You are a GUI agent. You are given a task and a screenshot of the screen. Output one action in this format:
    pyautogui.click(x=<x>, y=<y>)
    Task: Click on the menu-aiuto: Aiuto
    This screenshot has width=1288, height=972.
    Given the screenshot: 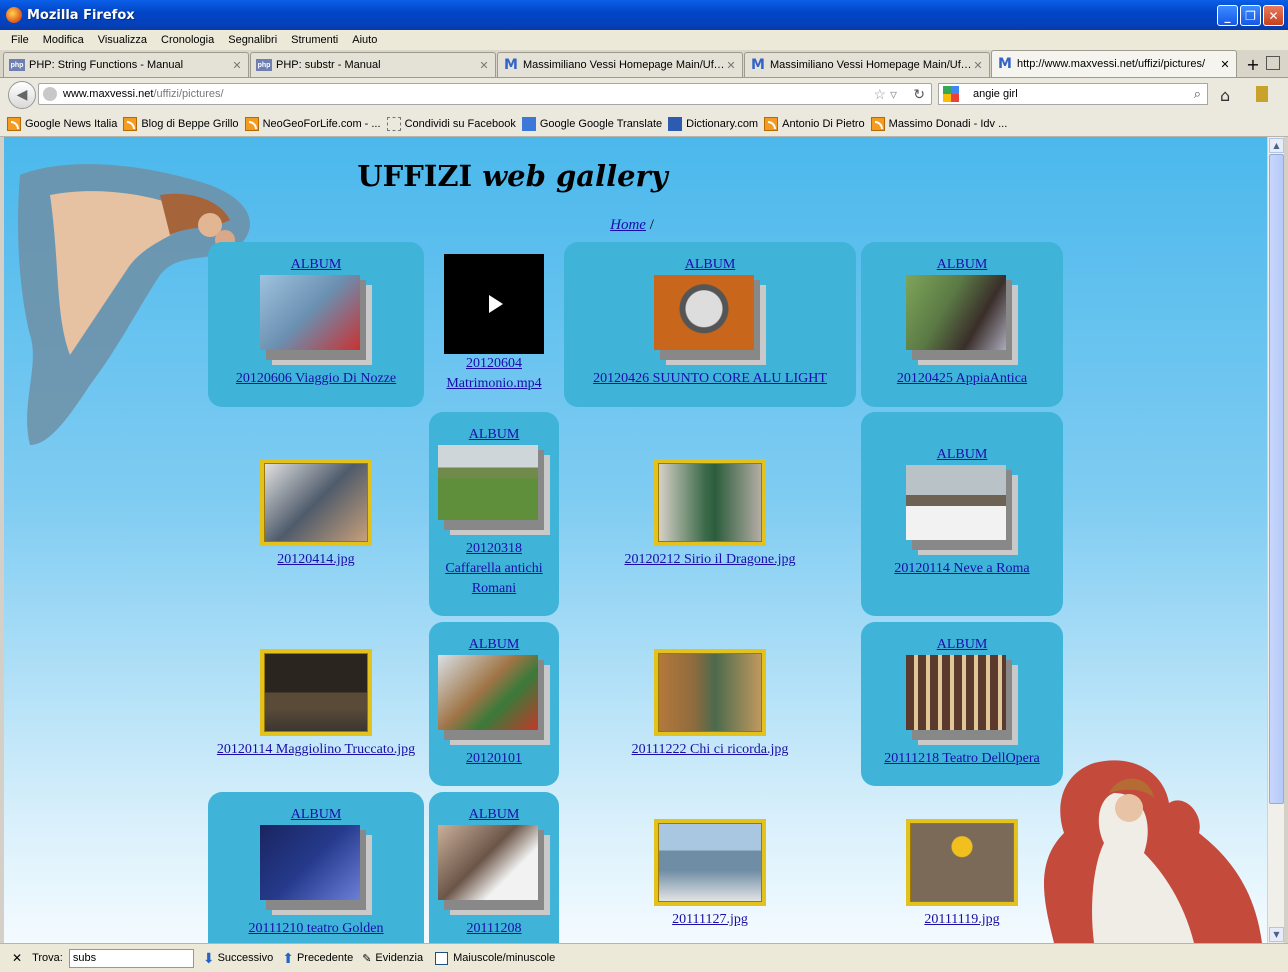 What is the action you would take?
    pyautogui.click(x=364, y=40)
    